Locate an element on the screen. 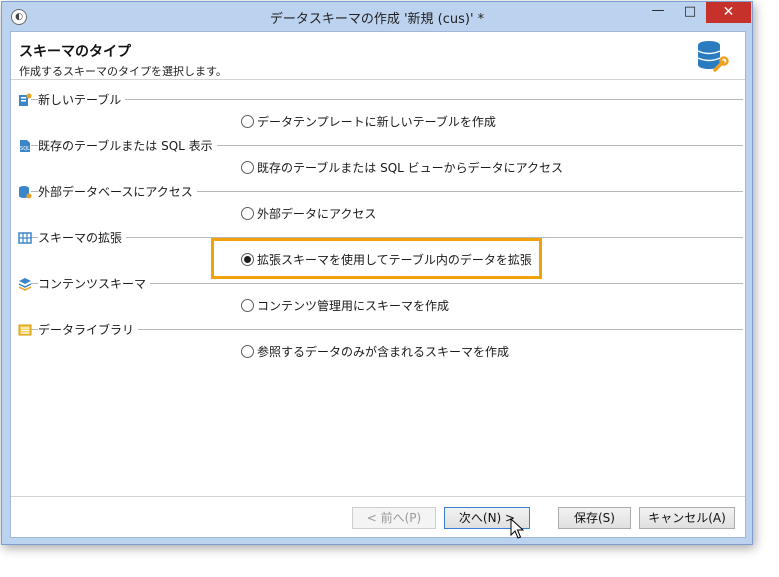 The height and width of the screenshot is (577, 779). content-schema-icon is located at coordinates (25, 284).